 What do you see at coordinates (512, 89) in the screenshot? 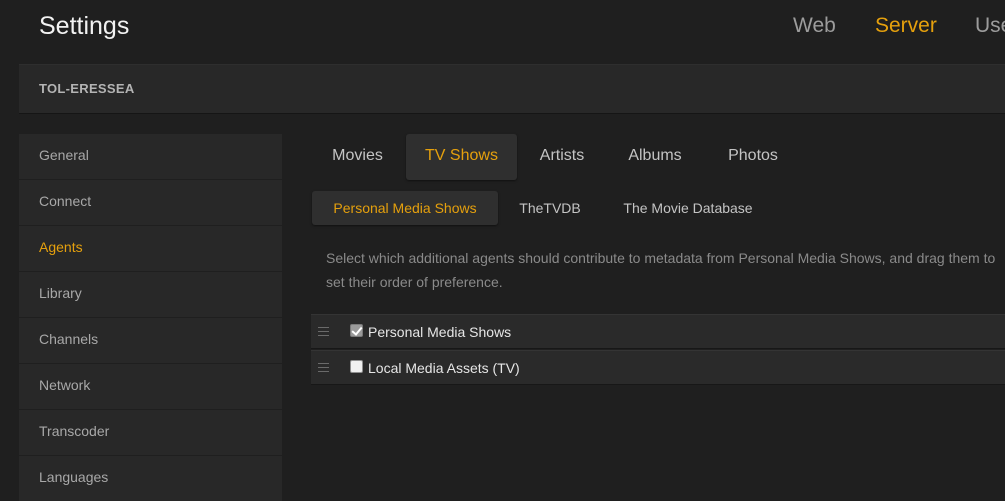
I see `server-bar: TOL-ERESSEA` at bounding box center [512, 89].